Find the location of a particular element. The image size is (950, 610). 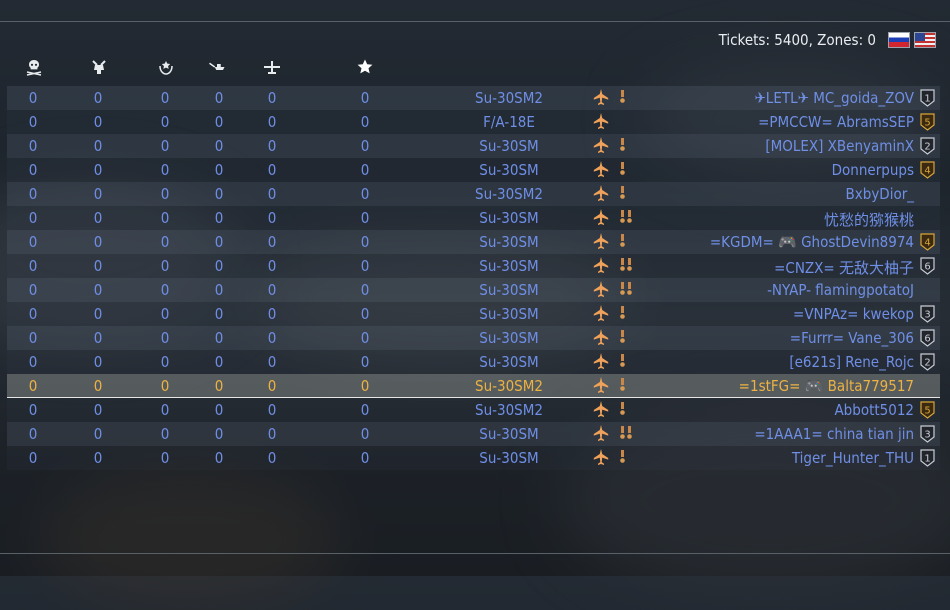

table-row: 0 0 0 0 0 0 Su-30SM =VNPAz= kwekop 3 is located at coordinates (473, 314).